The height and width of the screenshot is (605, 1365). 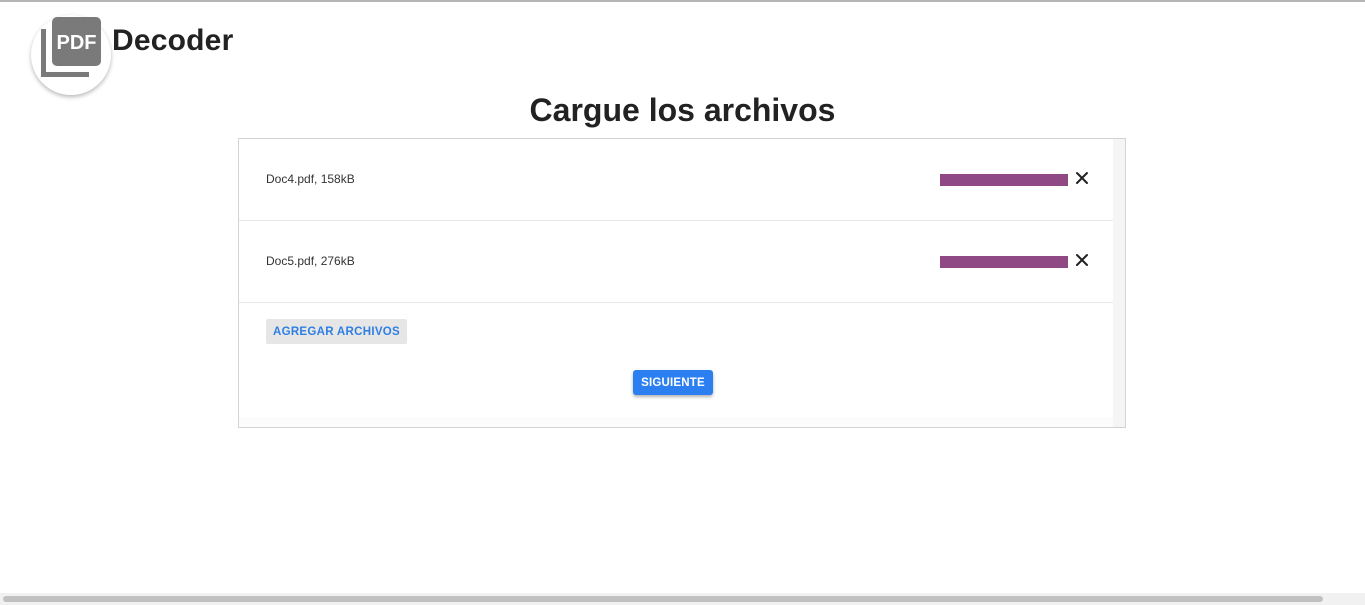 I want to click on logo: PDF, so click(x=71, y=55).